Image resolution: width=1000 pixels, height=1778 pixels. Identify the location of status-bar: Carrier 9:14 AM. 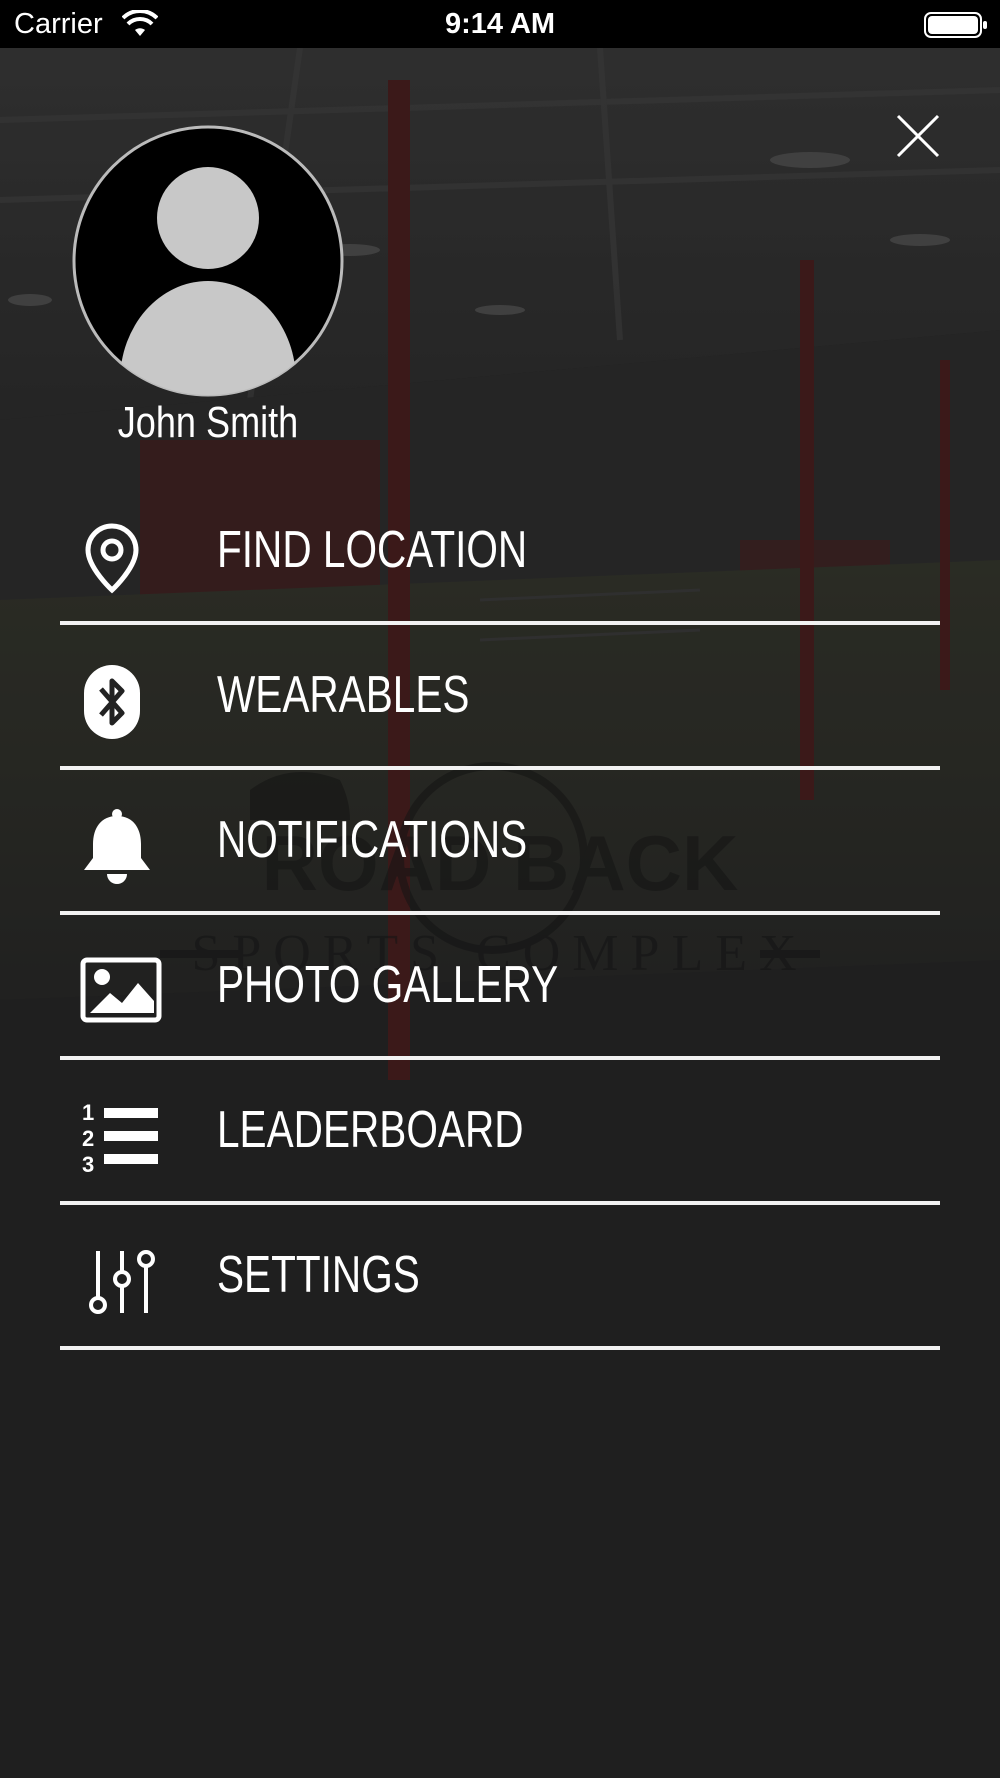
(500, 24).